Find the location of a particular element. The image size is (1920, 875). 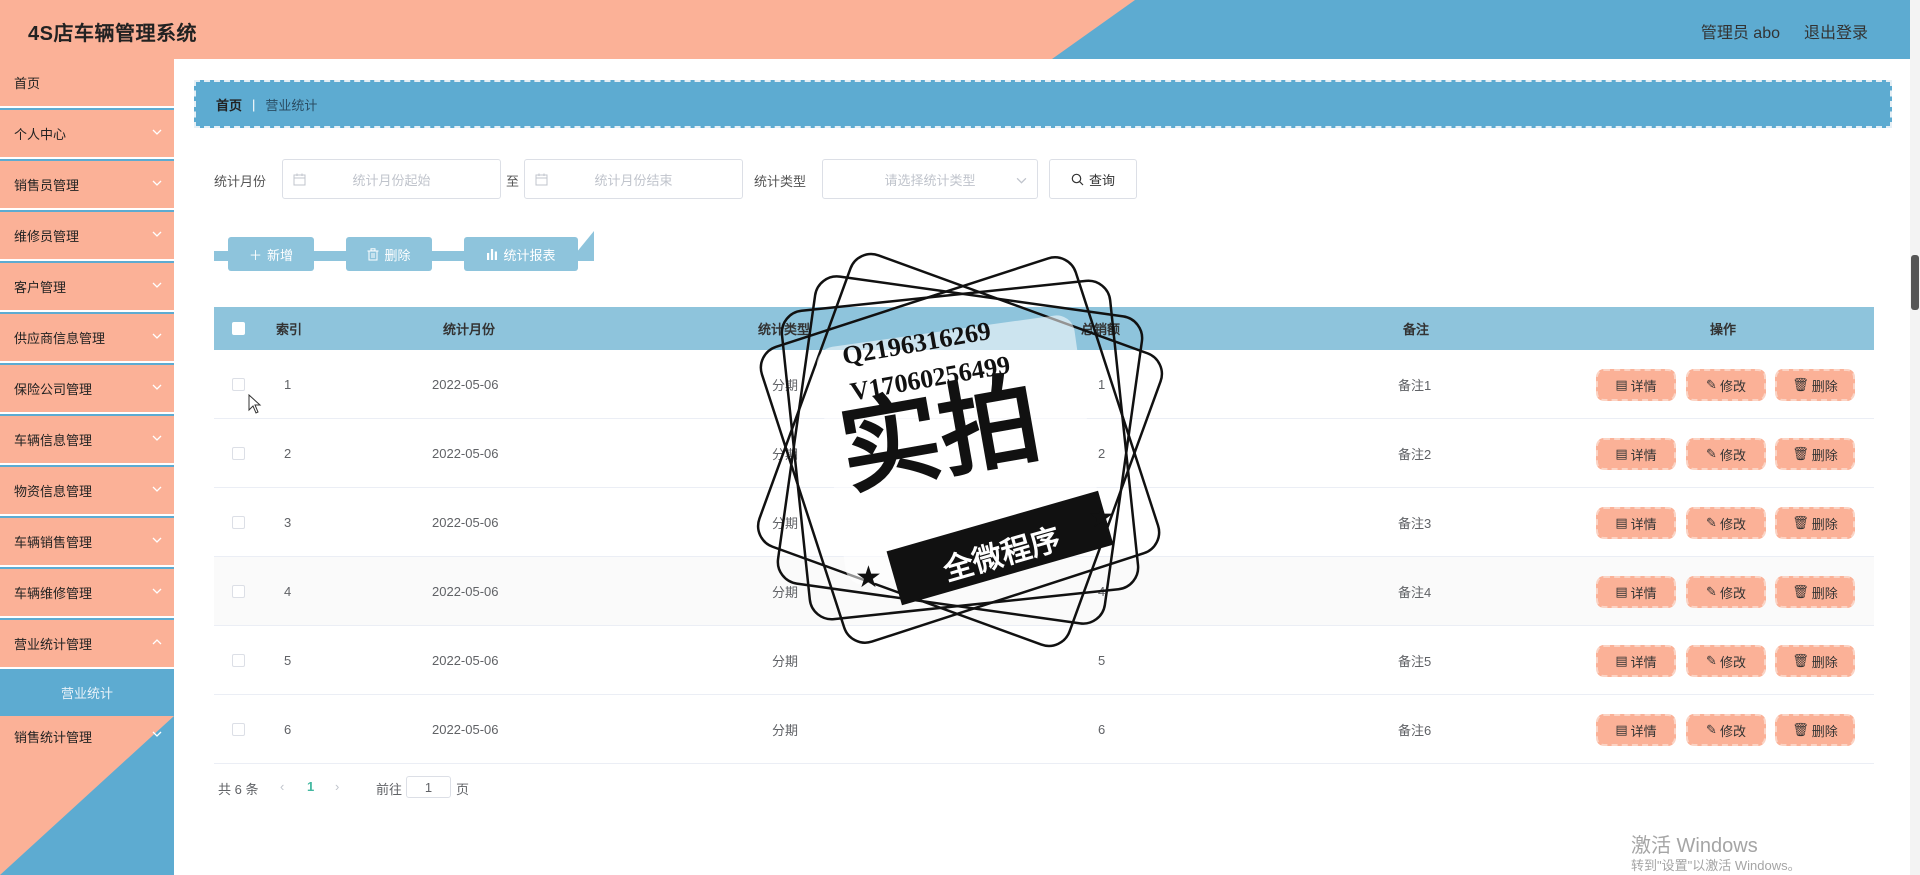

sidebar-item-repairman: 维修员管理 is located at coordinates (87, 236).